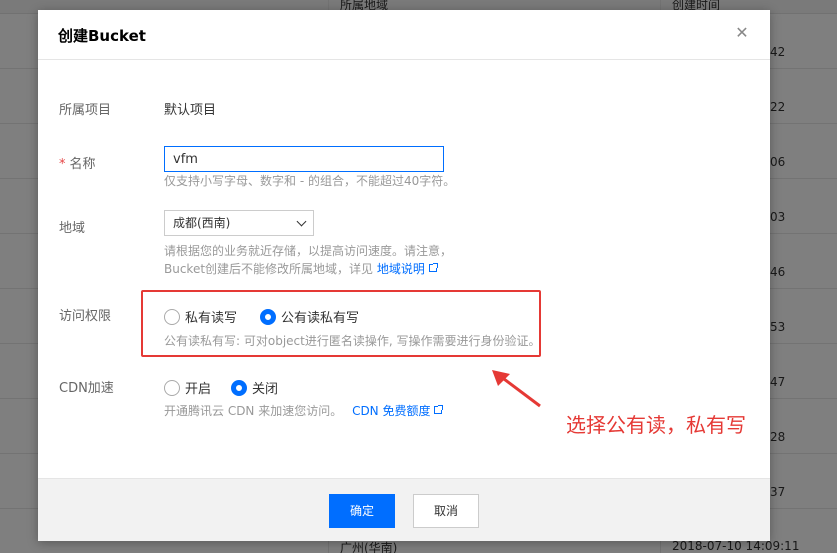  What do you see at coordinates (85, 110) in the screenshot?
I see `project-label: 所属项目` at bounding box center [85, 110].